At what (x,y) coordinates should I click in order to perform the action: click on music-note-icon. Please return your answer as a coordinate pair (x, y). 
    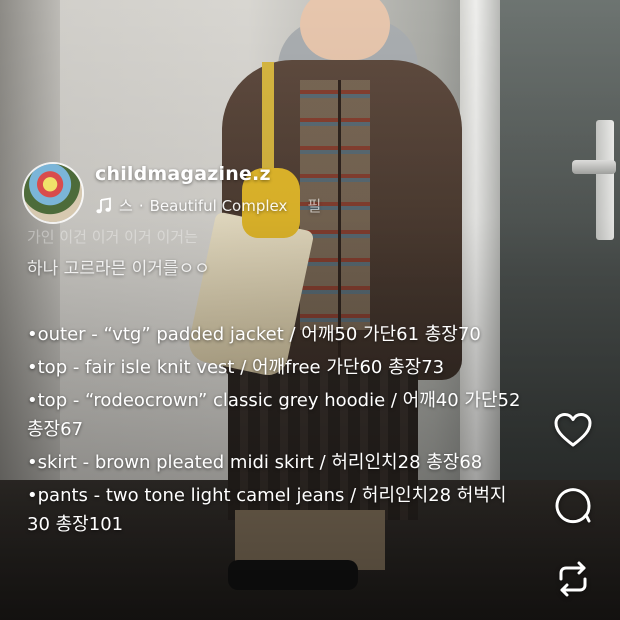
    Looking at the image, I should click on (104, 205).